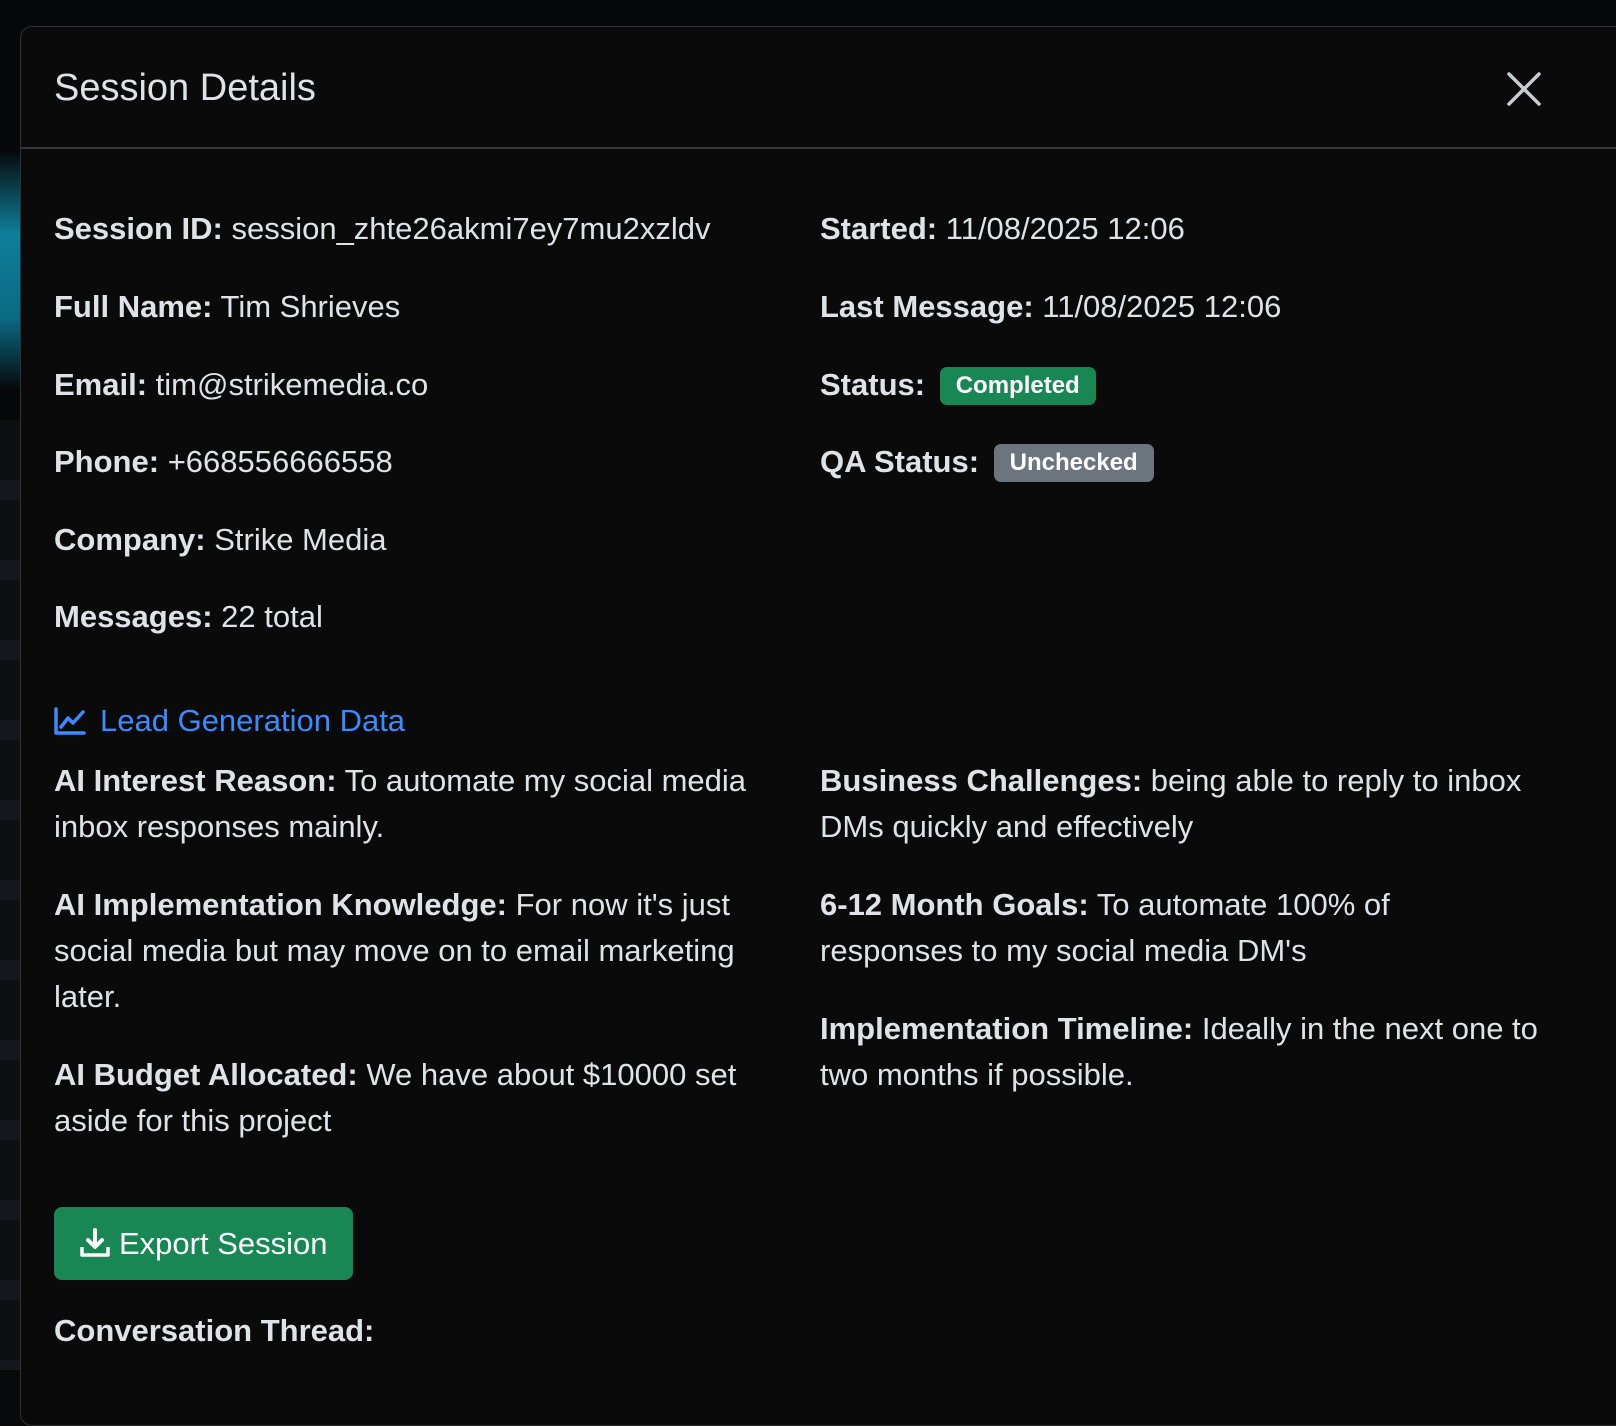 The image size is (1616, 1426). What do you see at coordinates (138, 228) in the screenshot?
I see `session-id-label: Session ID:` at bounding box center [138, 228].